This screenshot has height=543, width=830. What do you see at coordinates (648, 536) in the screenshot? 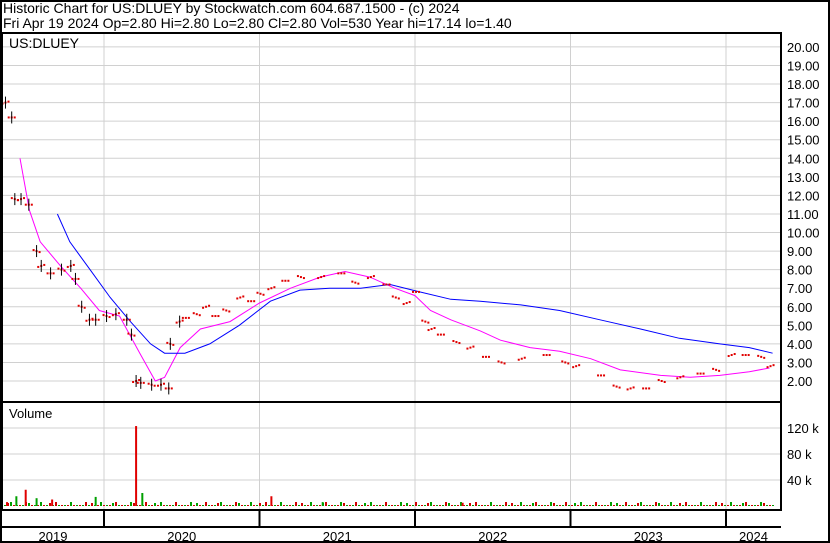
I see `year-label: 2023` at bounding box center [648, 536].